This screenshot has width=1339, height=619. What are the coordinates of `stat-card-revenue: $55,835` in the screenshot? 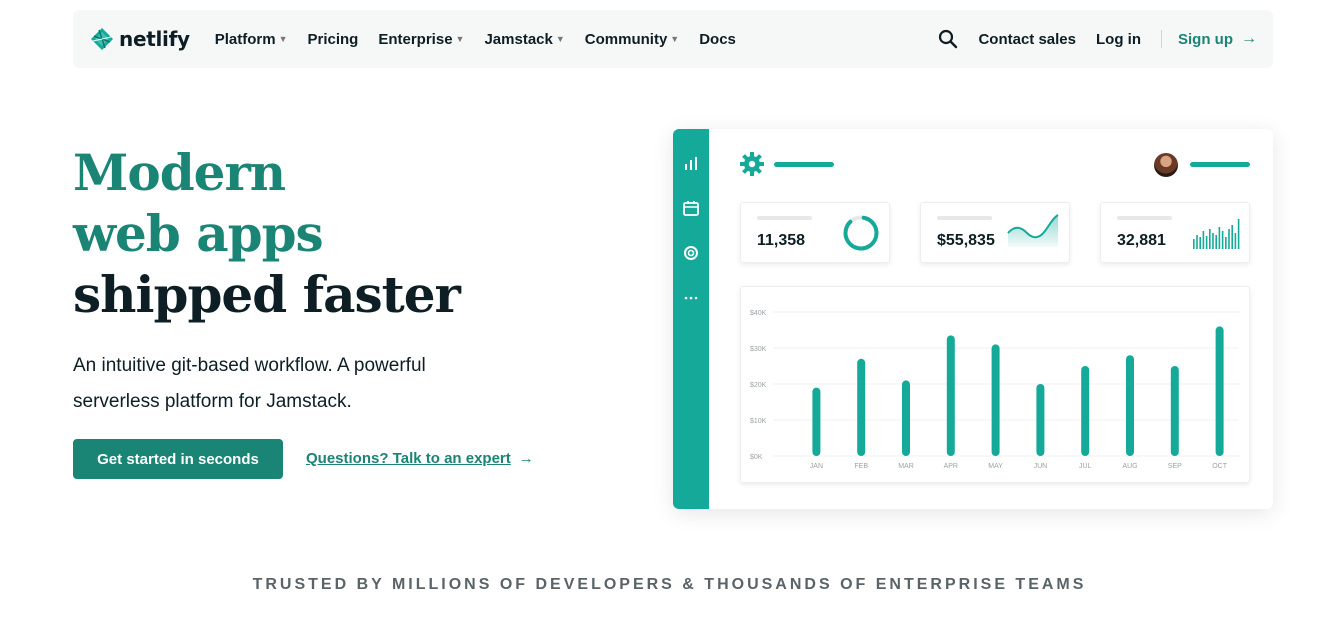 It's located at (995, 232).